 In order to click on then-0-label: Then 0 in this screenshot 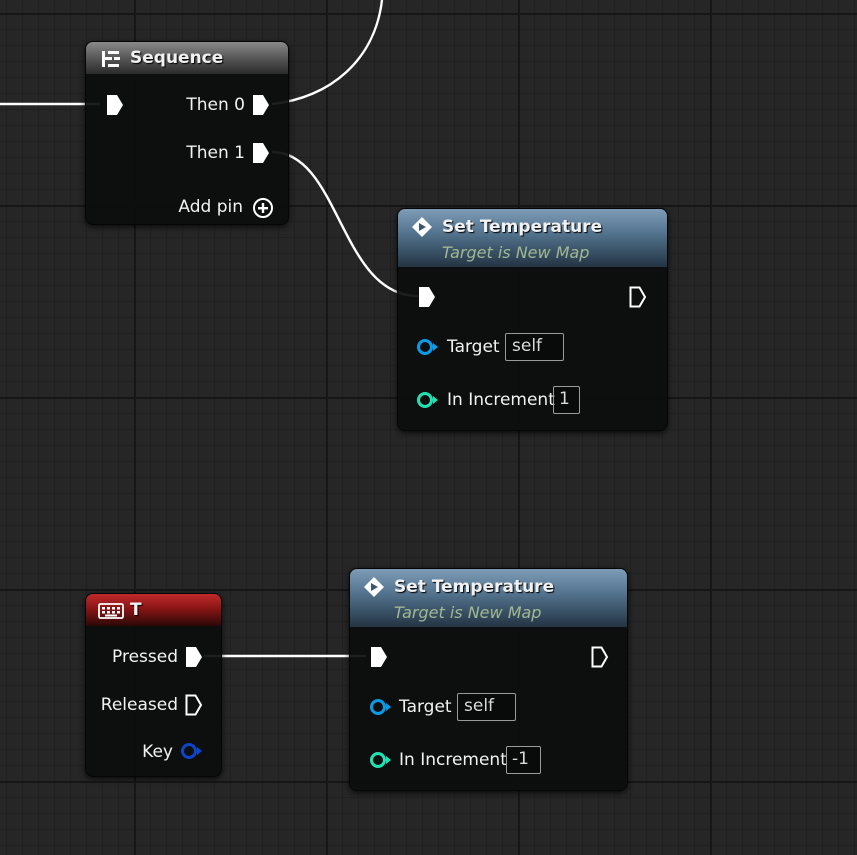, I will do `click(215, 105)`.